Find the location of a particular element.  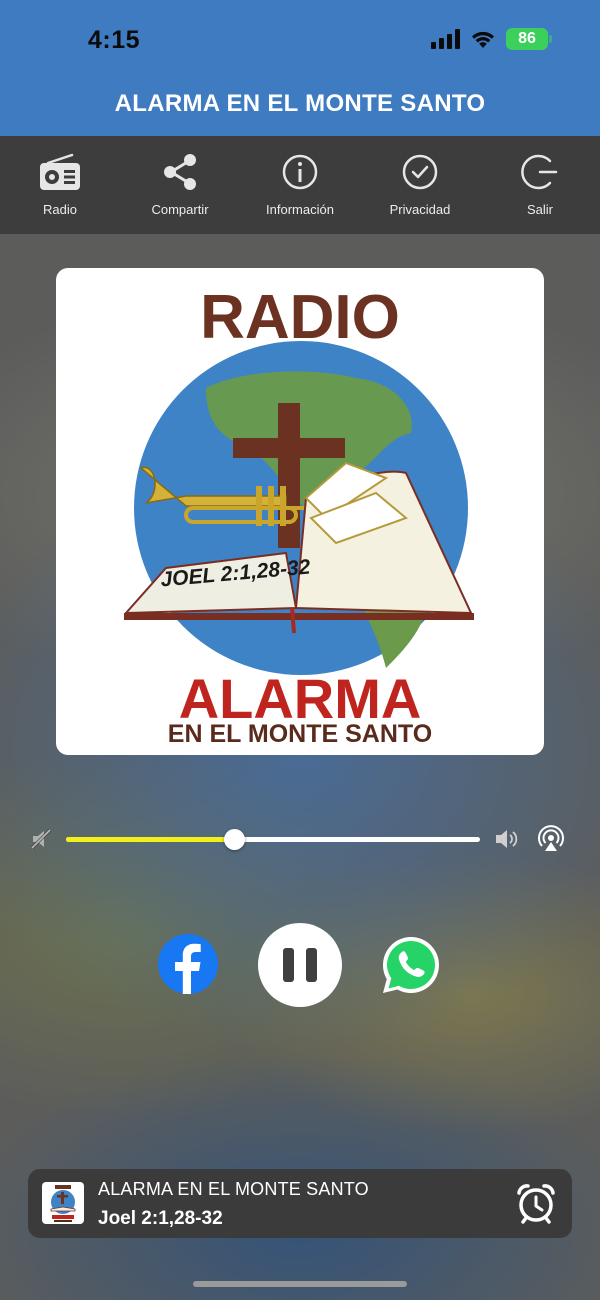

volume-row is located at coordinates (300, 840).